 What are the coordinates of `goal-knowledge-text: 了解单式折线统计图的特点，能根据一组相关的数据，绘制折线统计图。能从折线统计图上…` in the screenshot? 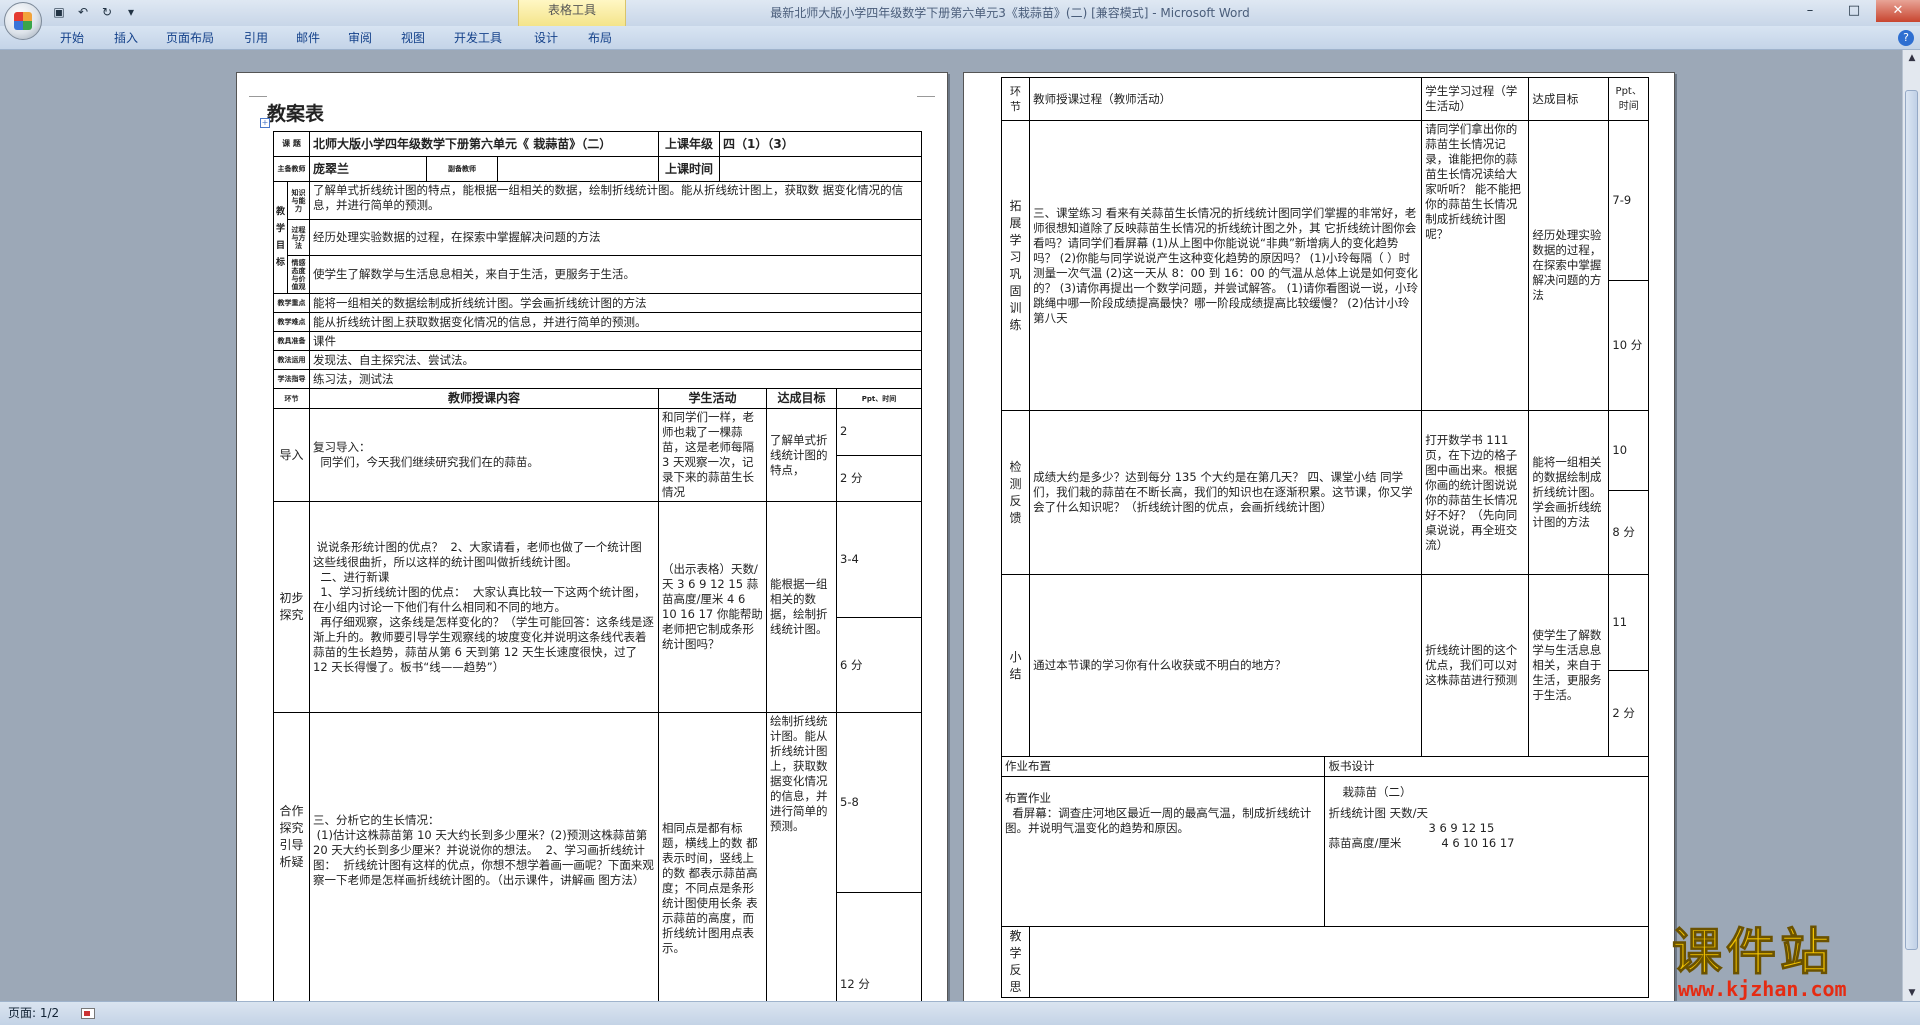 It's located at (616, 200).